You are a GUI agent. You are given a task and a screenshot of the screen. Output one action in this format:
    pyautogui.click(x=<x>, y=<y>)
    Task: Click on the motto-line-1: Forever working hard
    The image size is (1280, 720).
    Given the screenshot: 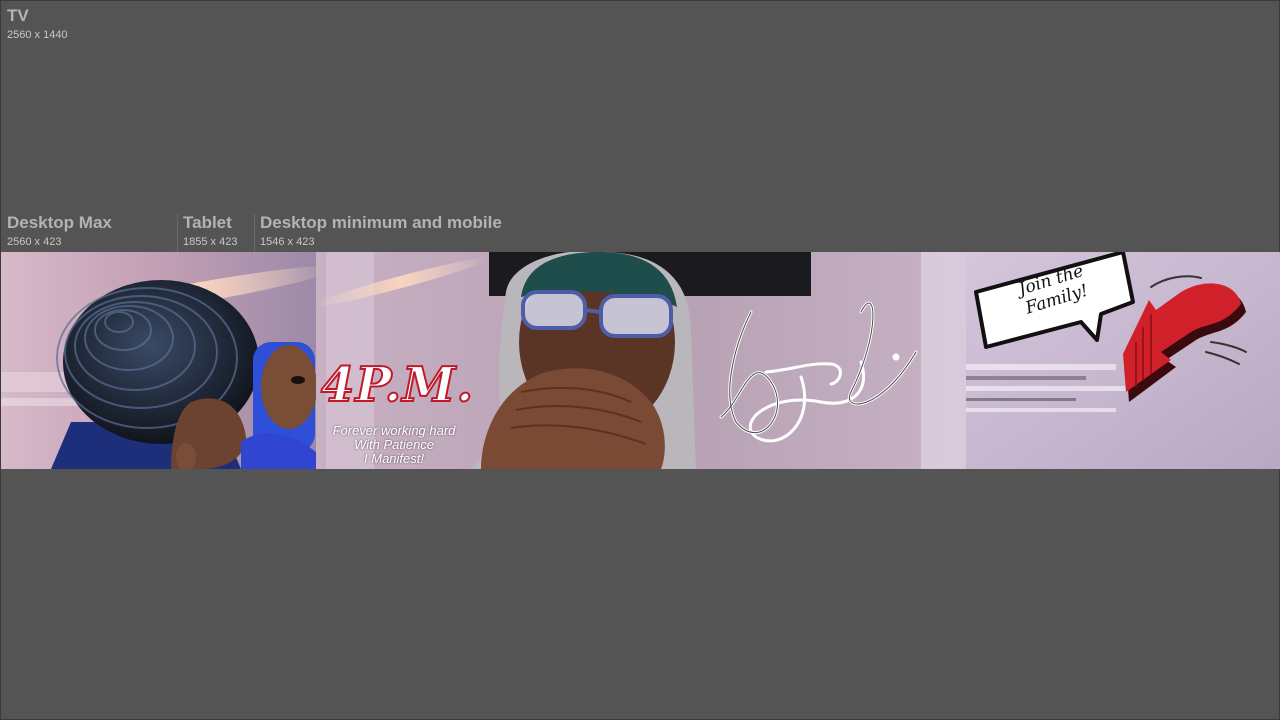 What is the action you would take?
    pyautogui.click(x=394, y=430)
    